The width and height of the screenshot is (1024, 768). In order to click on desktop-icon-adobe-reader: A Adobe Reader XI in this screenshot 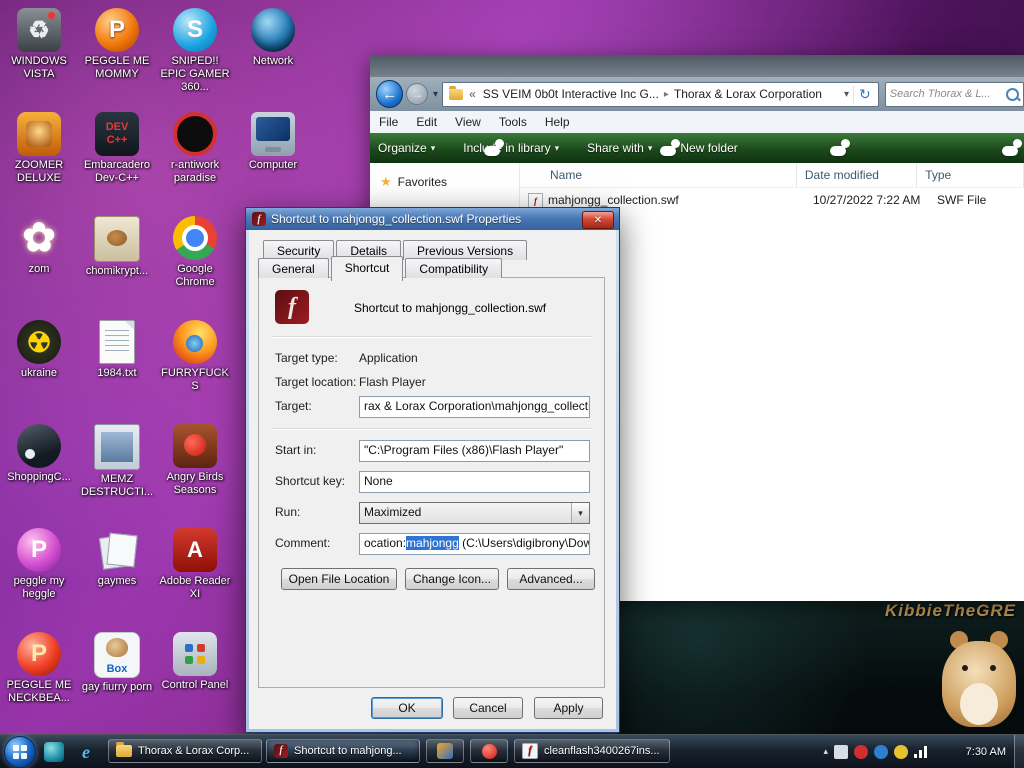, I will do `click(195, 576)`.